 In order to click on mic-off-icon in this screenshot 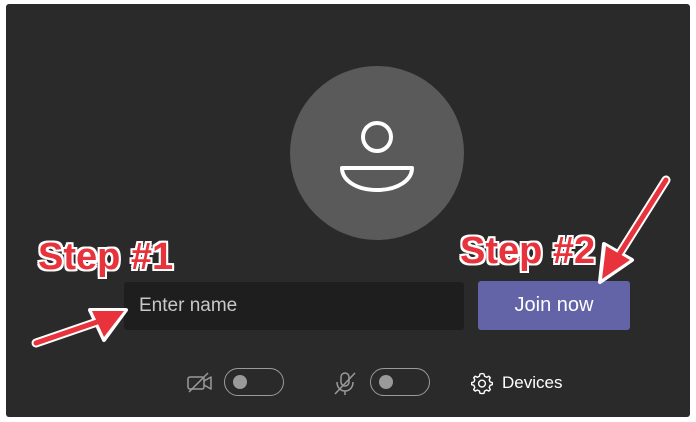, I will do `click(345, 383)`.